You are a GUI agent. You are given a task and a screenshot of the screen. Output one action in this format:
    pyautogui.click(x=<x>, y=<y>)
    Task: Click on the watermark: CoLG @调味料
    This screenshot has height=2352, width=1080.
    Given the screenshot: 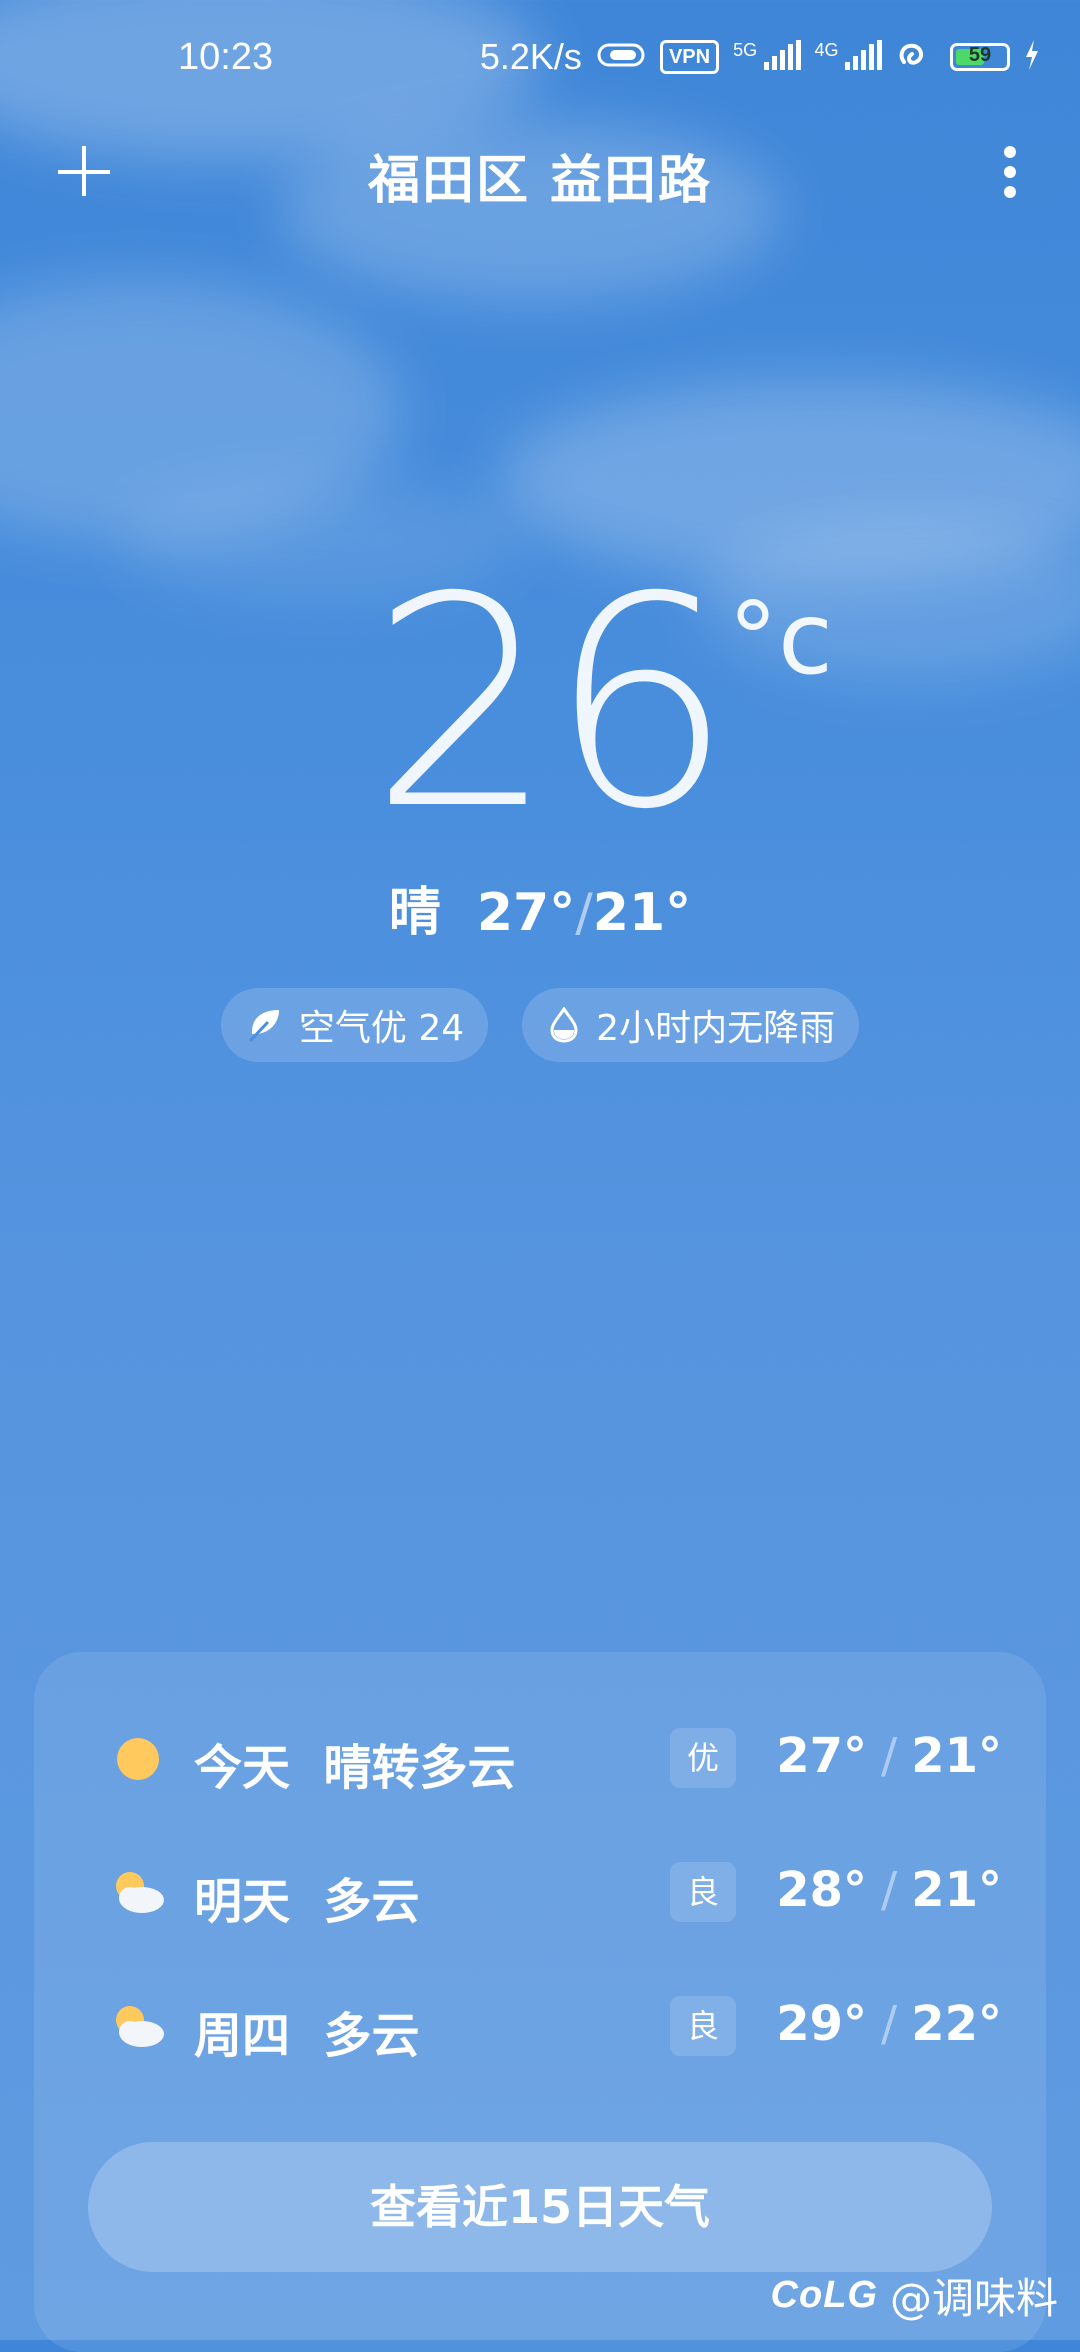 What is the action you would take?
    pyautogui.click(x=914, y=2295)
    